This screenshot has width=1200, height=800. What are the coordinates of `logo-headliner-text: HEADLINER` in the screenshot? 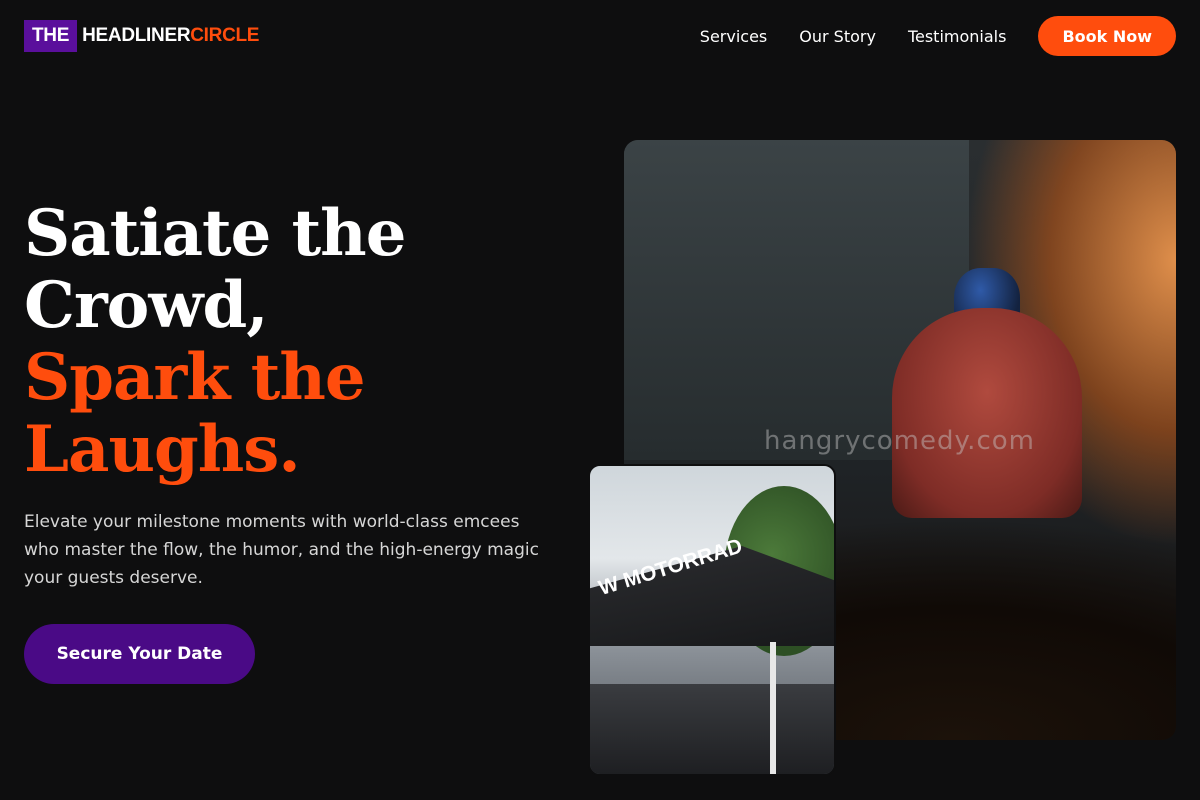 It's located at (136, 35).